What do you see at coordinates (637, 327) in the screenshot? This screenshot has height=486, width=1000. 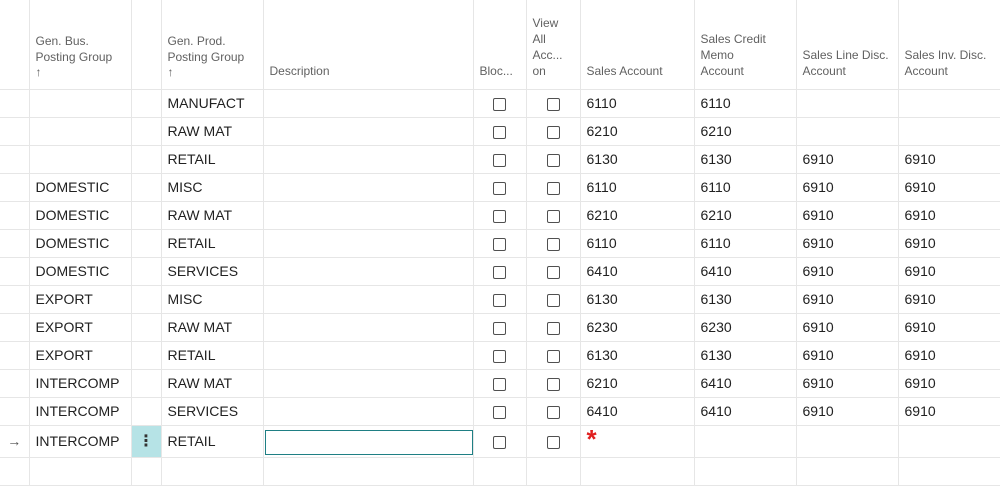 I see `cell-sales-account: 6230` at bounding box center [637, 327].